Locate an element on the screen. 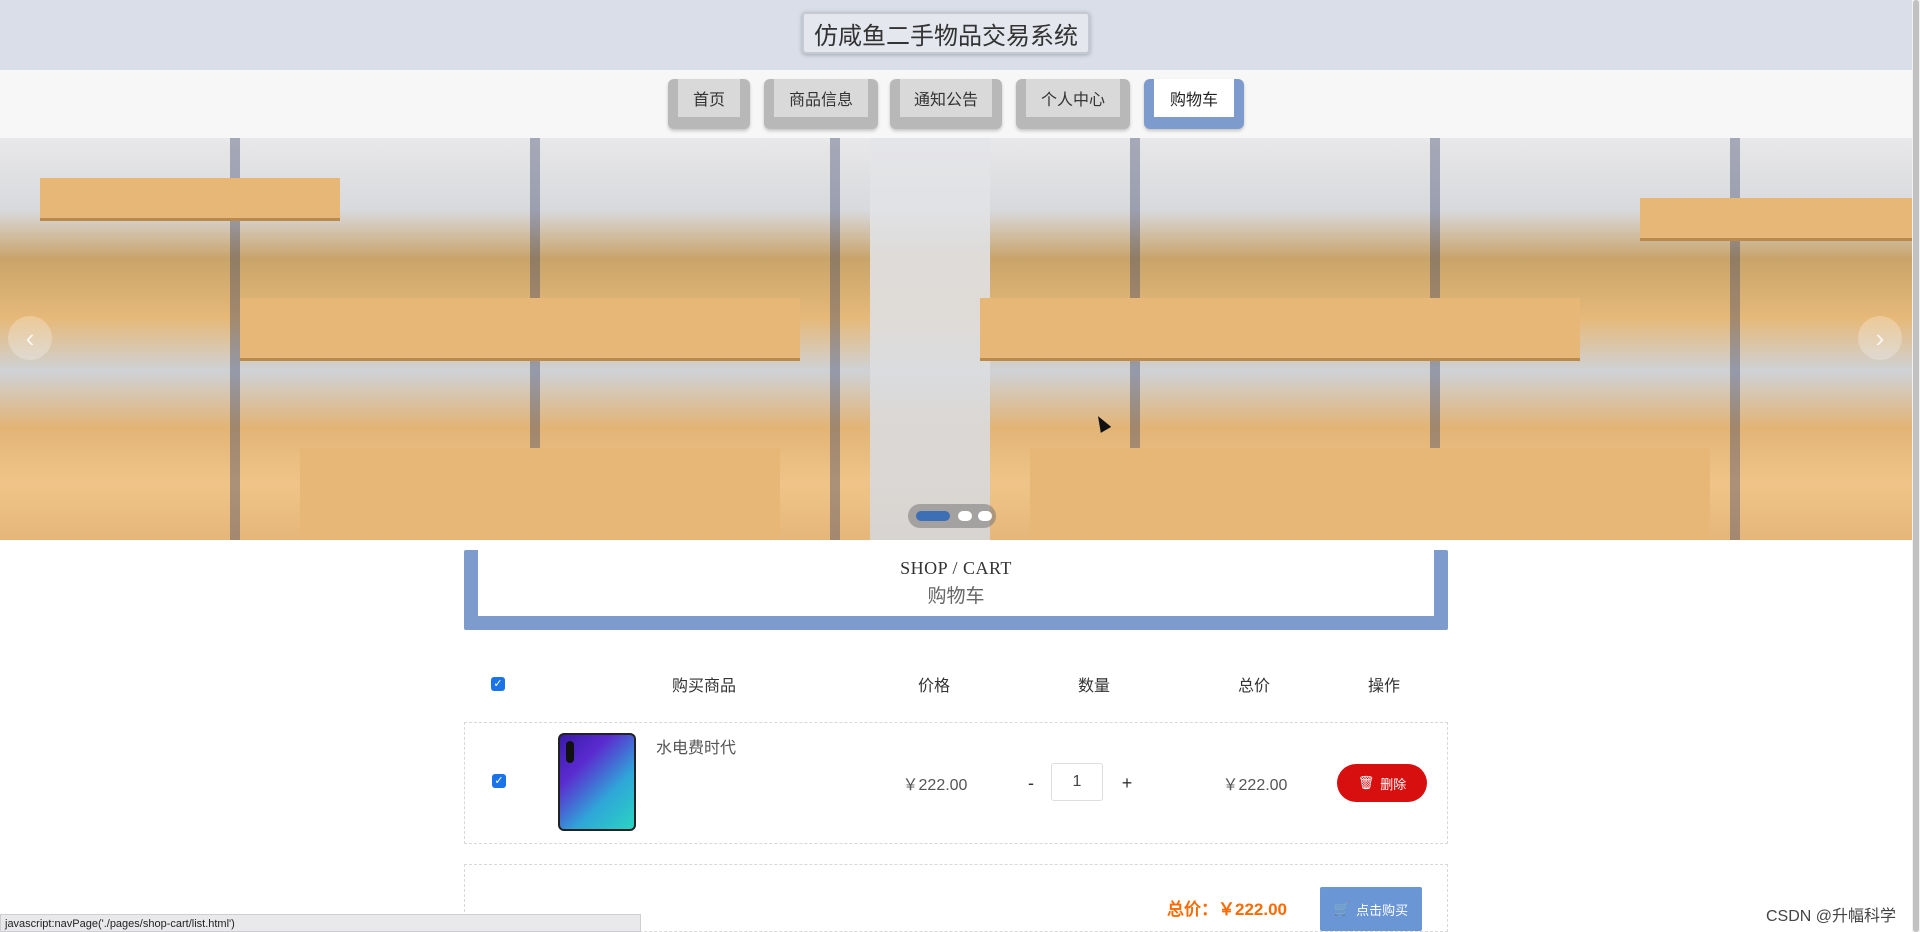 The image size is (1920, 932). nav-item-products: 商品信息 is located at coordinates (821, 104).